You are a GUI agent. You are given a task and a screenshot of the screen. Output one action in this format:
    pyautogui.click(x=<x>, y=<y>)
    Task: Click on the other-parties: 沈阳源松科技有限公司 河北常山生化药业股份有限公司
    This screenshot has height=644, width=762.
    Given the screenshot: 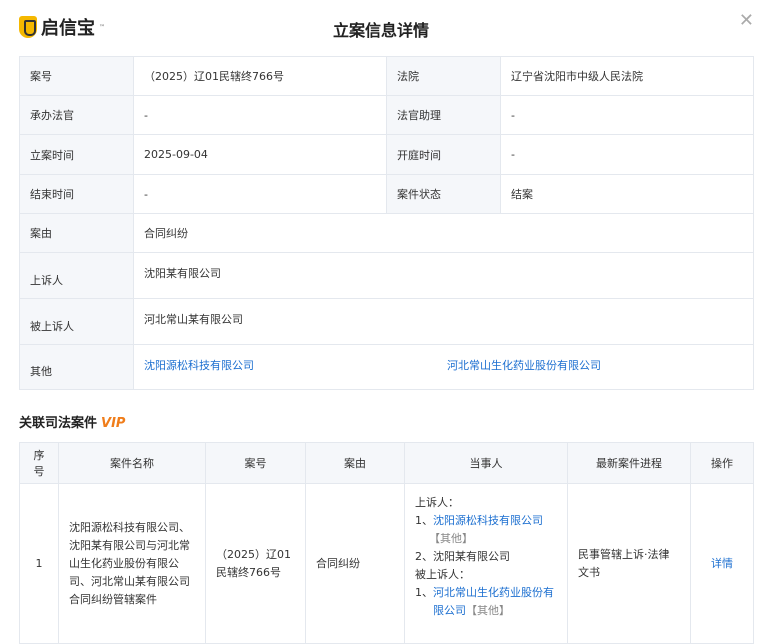 What is the action you would take?
    pyautogui.click(x=443, y=367)
    